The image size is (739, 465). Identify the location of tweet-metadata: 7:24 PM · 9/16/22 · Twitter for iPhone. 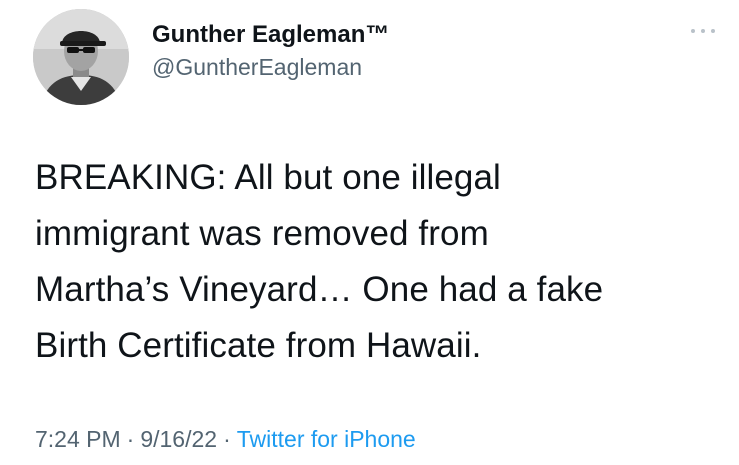
(225, 439).